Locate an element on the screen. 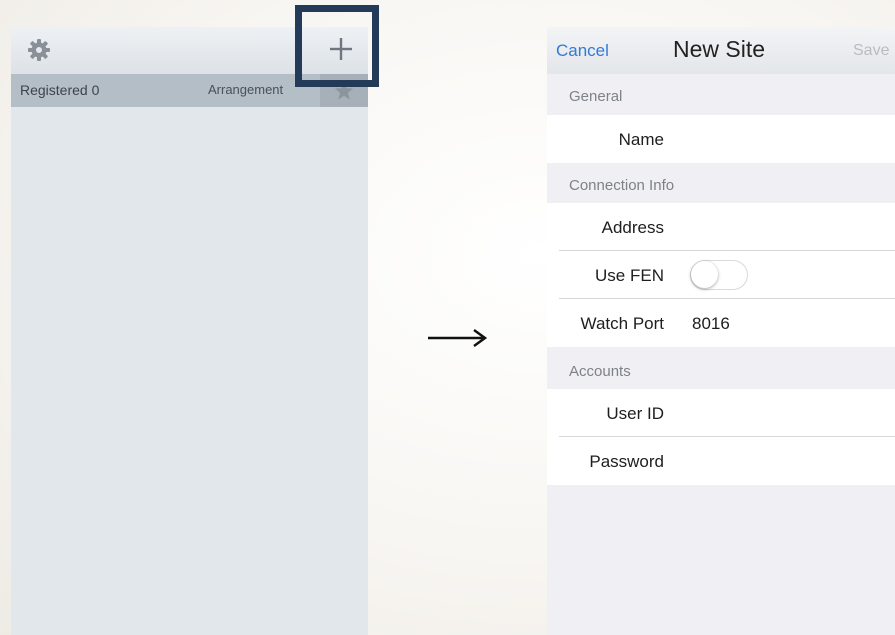  use-fen-row: Use FEN is located at coordinates (721, 275).